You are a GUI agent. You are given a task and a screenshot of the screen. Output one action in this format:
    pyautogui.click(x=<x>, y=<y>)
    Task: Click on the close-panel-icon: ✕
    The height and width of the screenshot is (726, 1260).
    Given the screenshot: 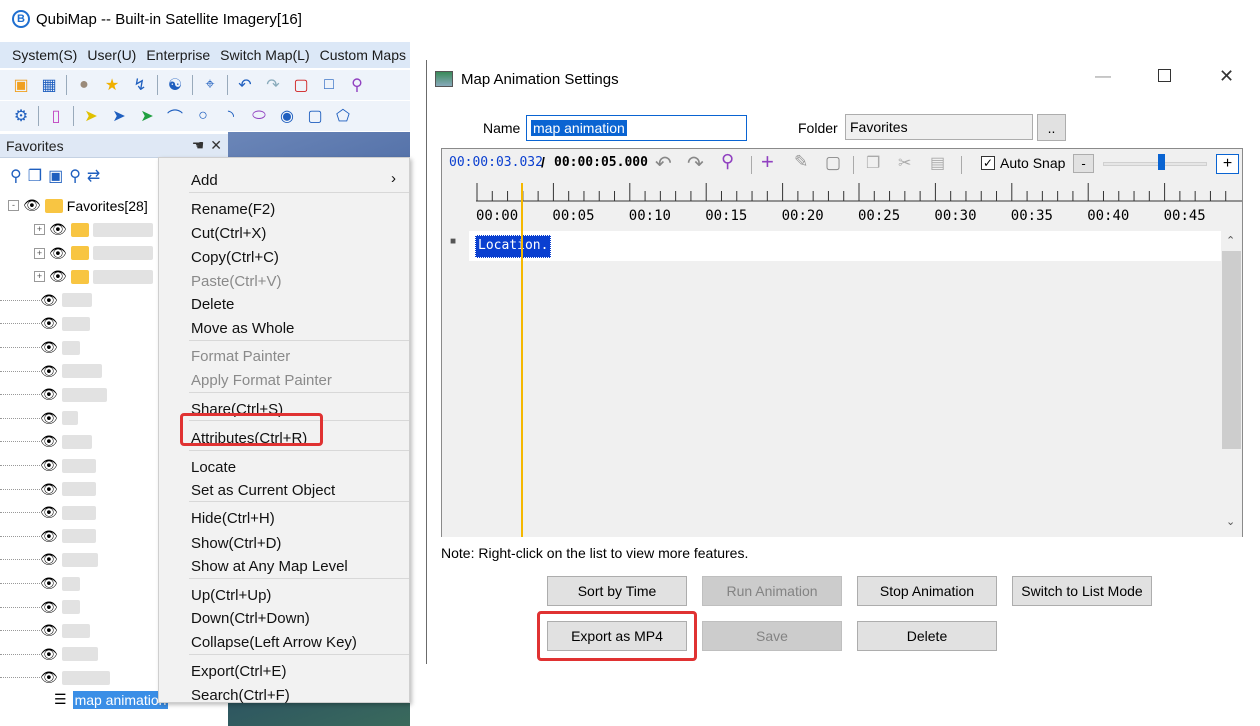 What is the action you would take?
    pyautogui.click(x=216, y=145)
    